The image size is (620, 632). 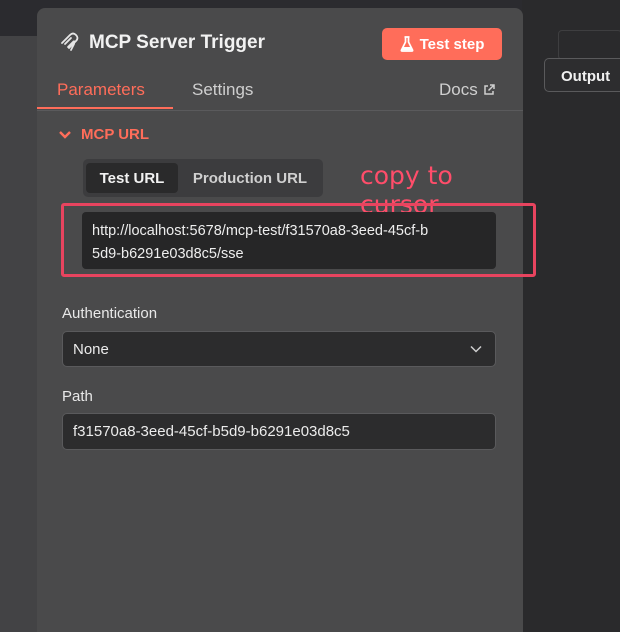 I want to click on test-step-button: Test step, so click(x=442, y=44).